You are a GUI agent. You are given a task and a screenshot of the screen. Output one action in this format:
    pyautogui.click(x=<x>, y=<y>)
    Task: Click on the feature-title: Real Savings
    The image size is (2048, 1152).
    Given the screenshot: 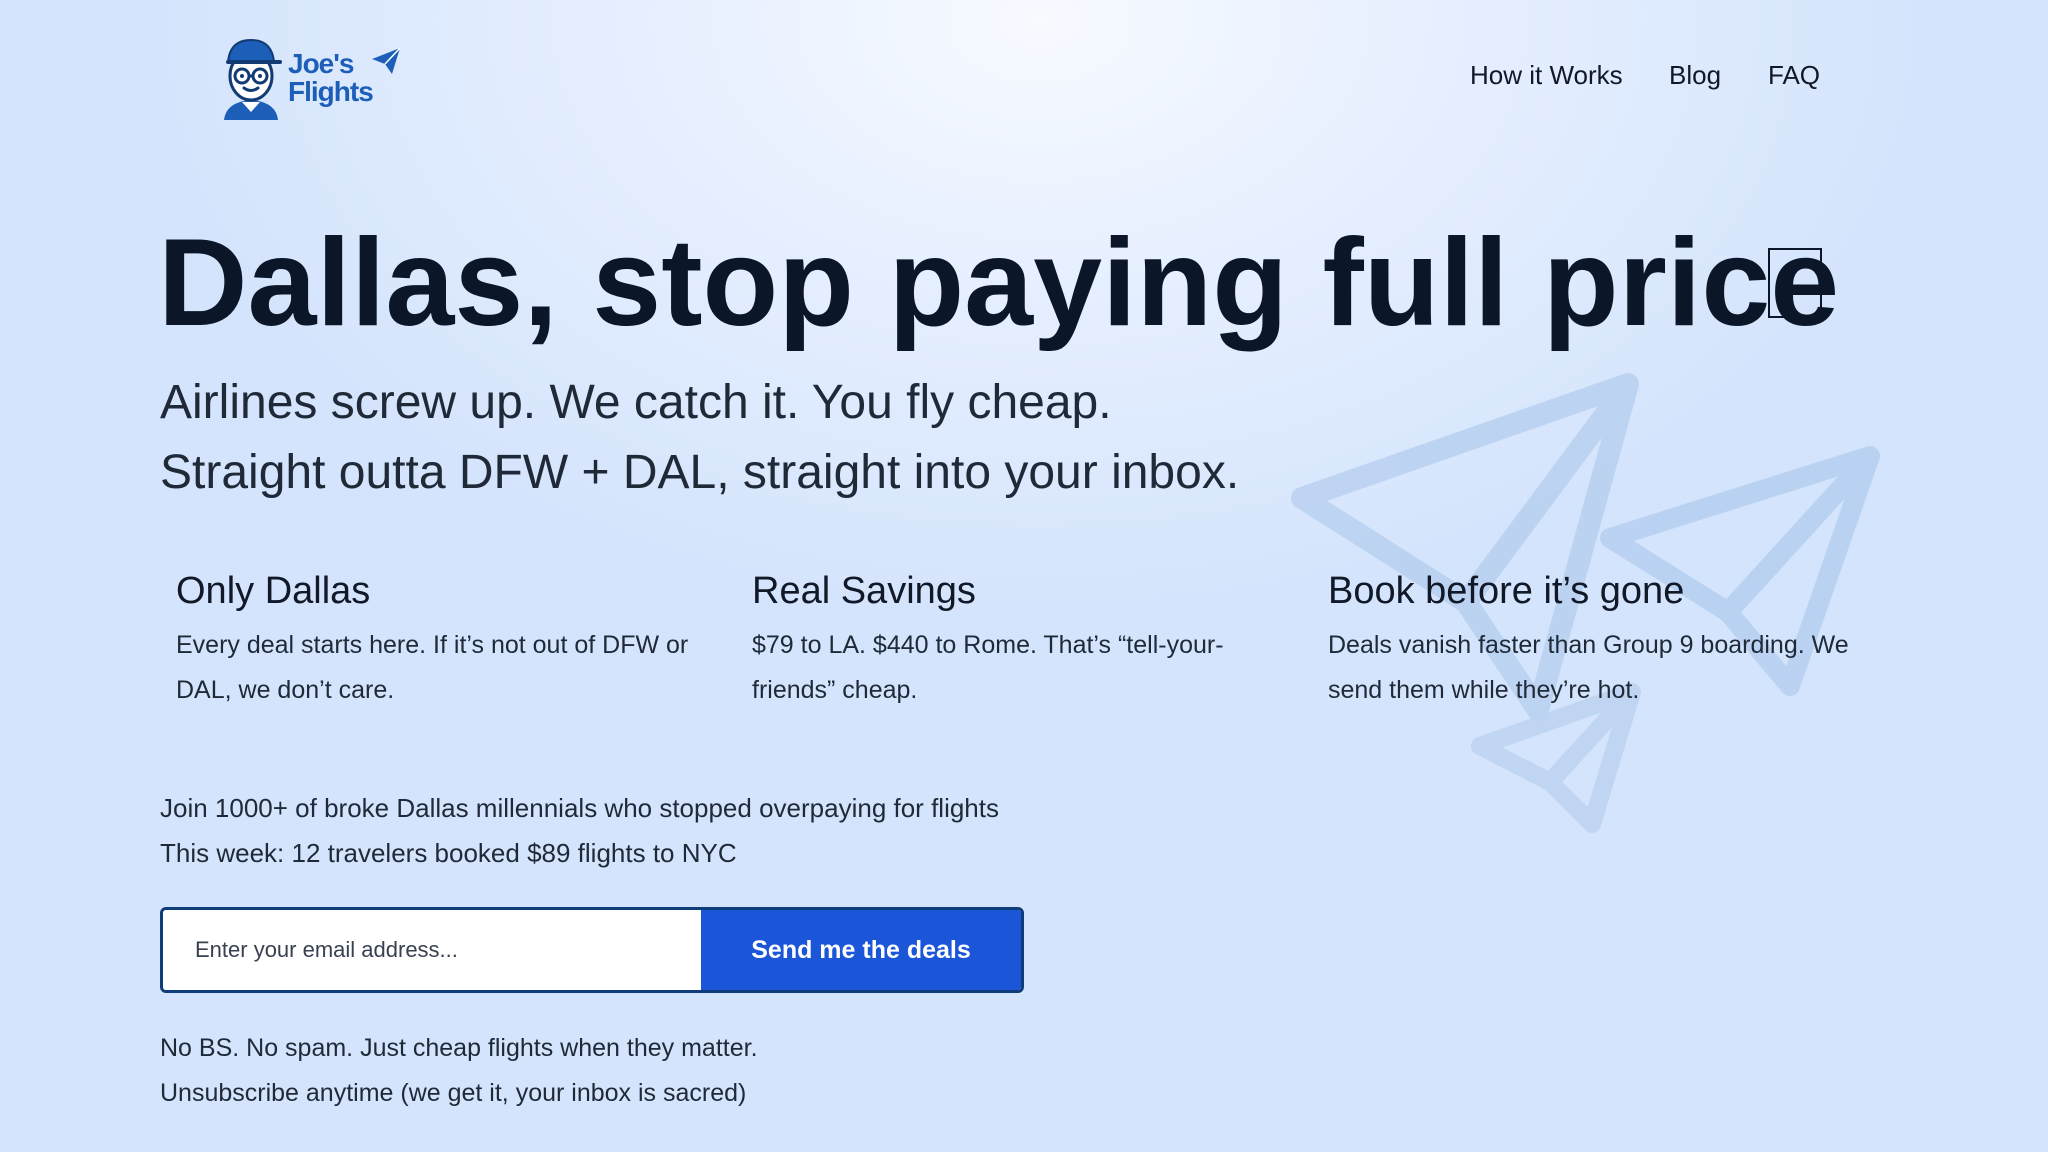 What is the action you would take?
    pyautogui.click(x=864, y=591)
    